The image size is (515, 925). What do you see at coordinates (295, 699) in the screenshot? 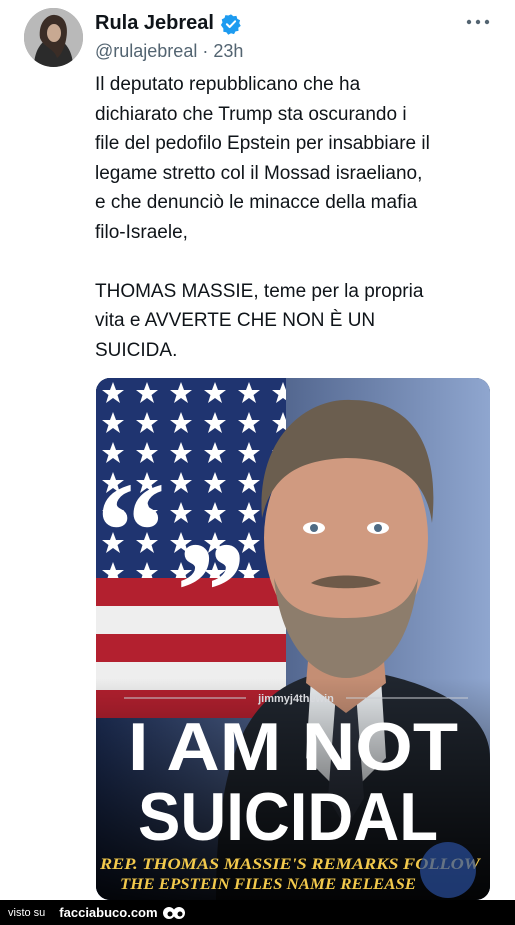
I see `watermark: jimmyj4thewin` at bounding box center [295, 699].